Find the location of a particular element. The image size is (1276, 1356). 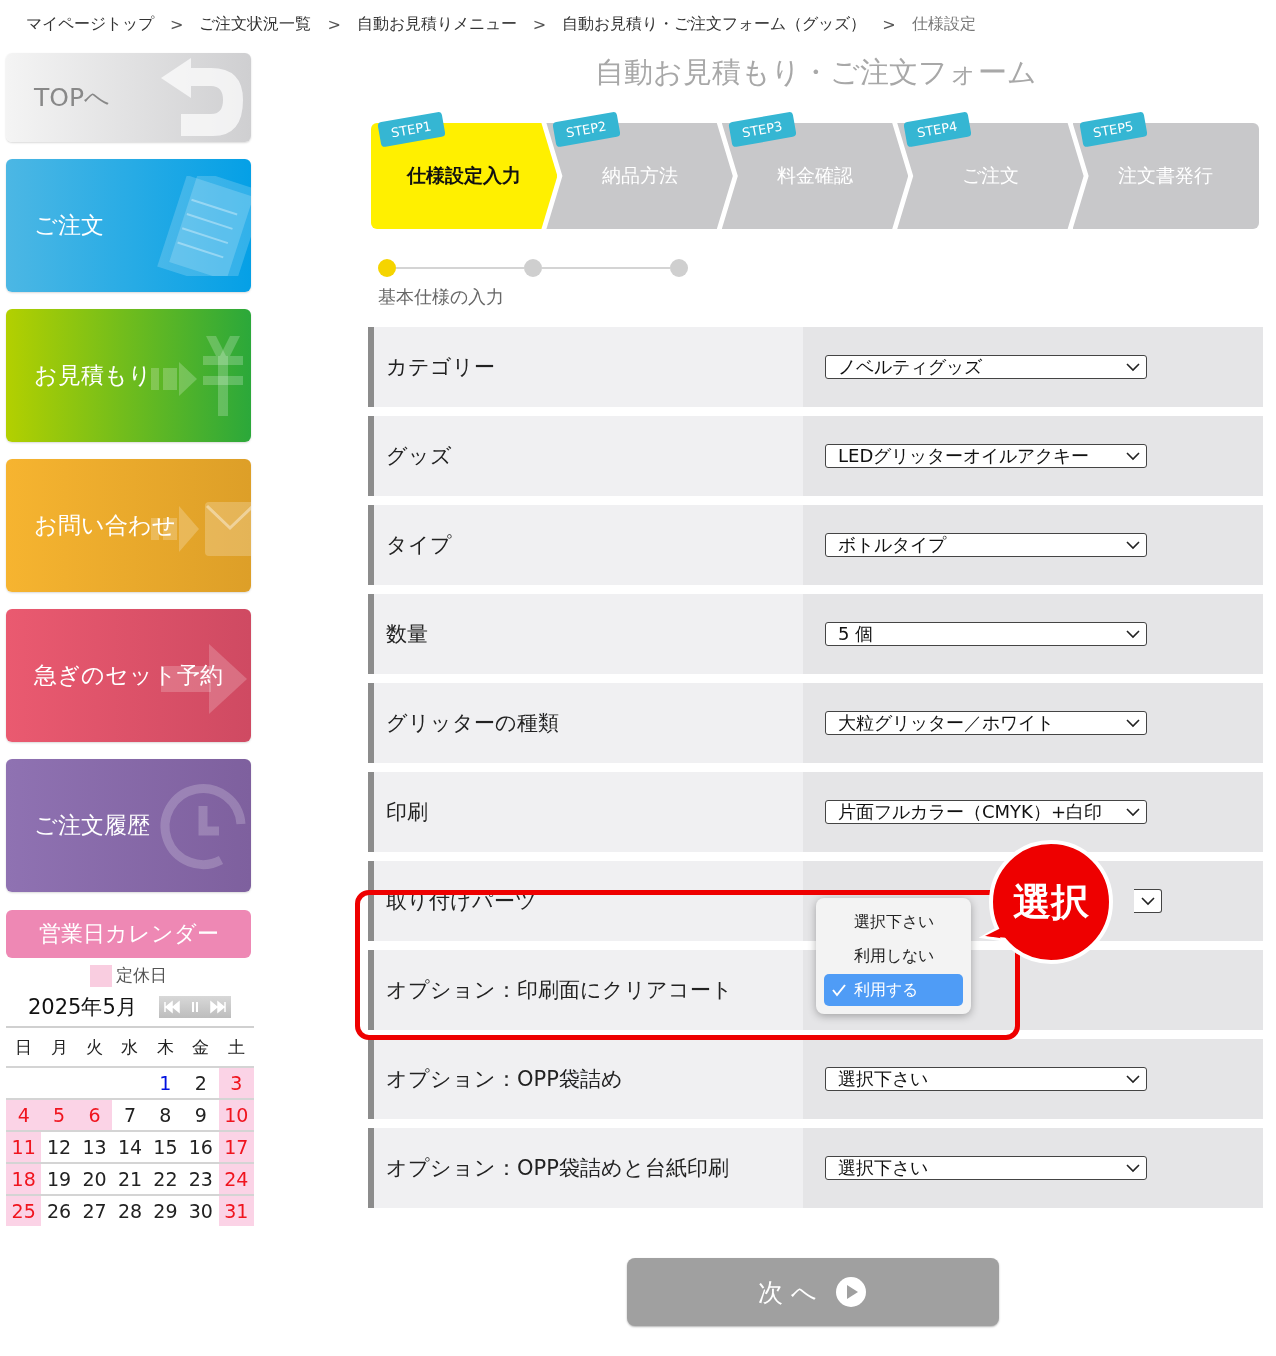

calendar-day: 7 is located at coordinates (130, 1115).